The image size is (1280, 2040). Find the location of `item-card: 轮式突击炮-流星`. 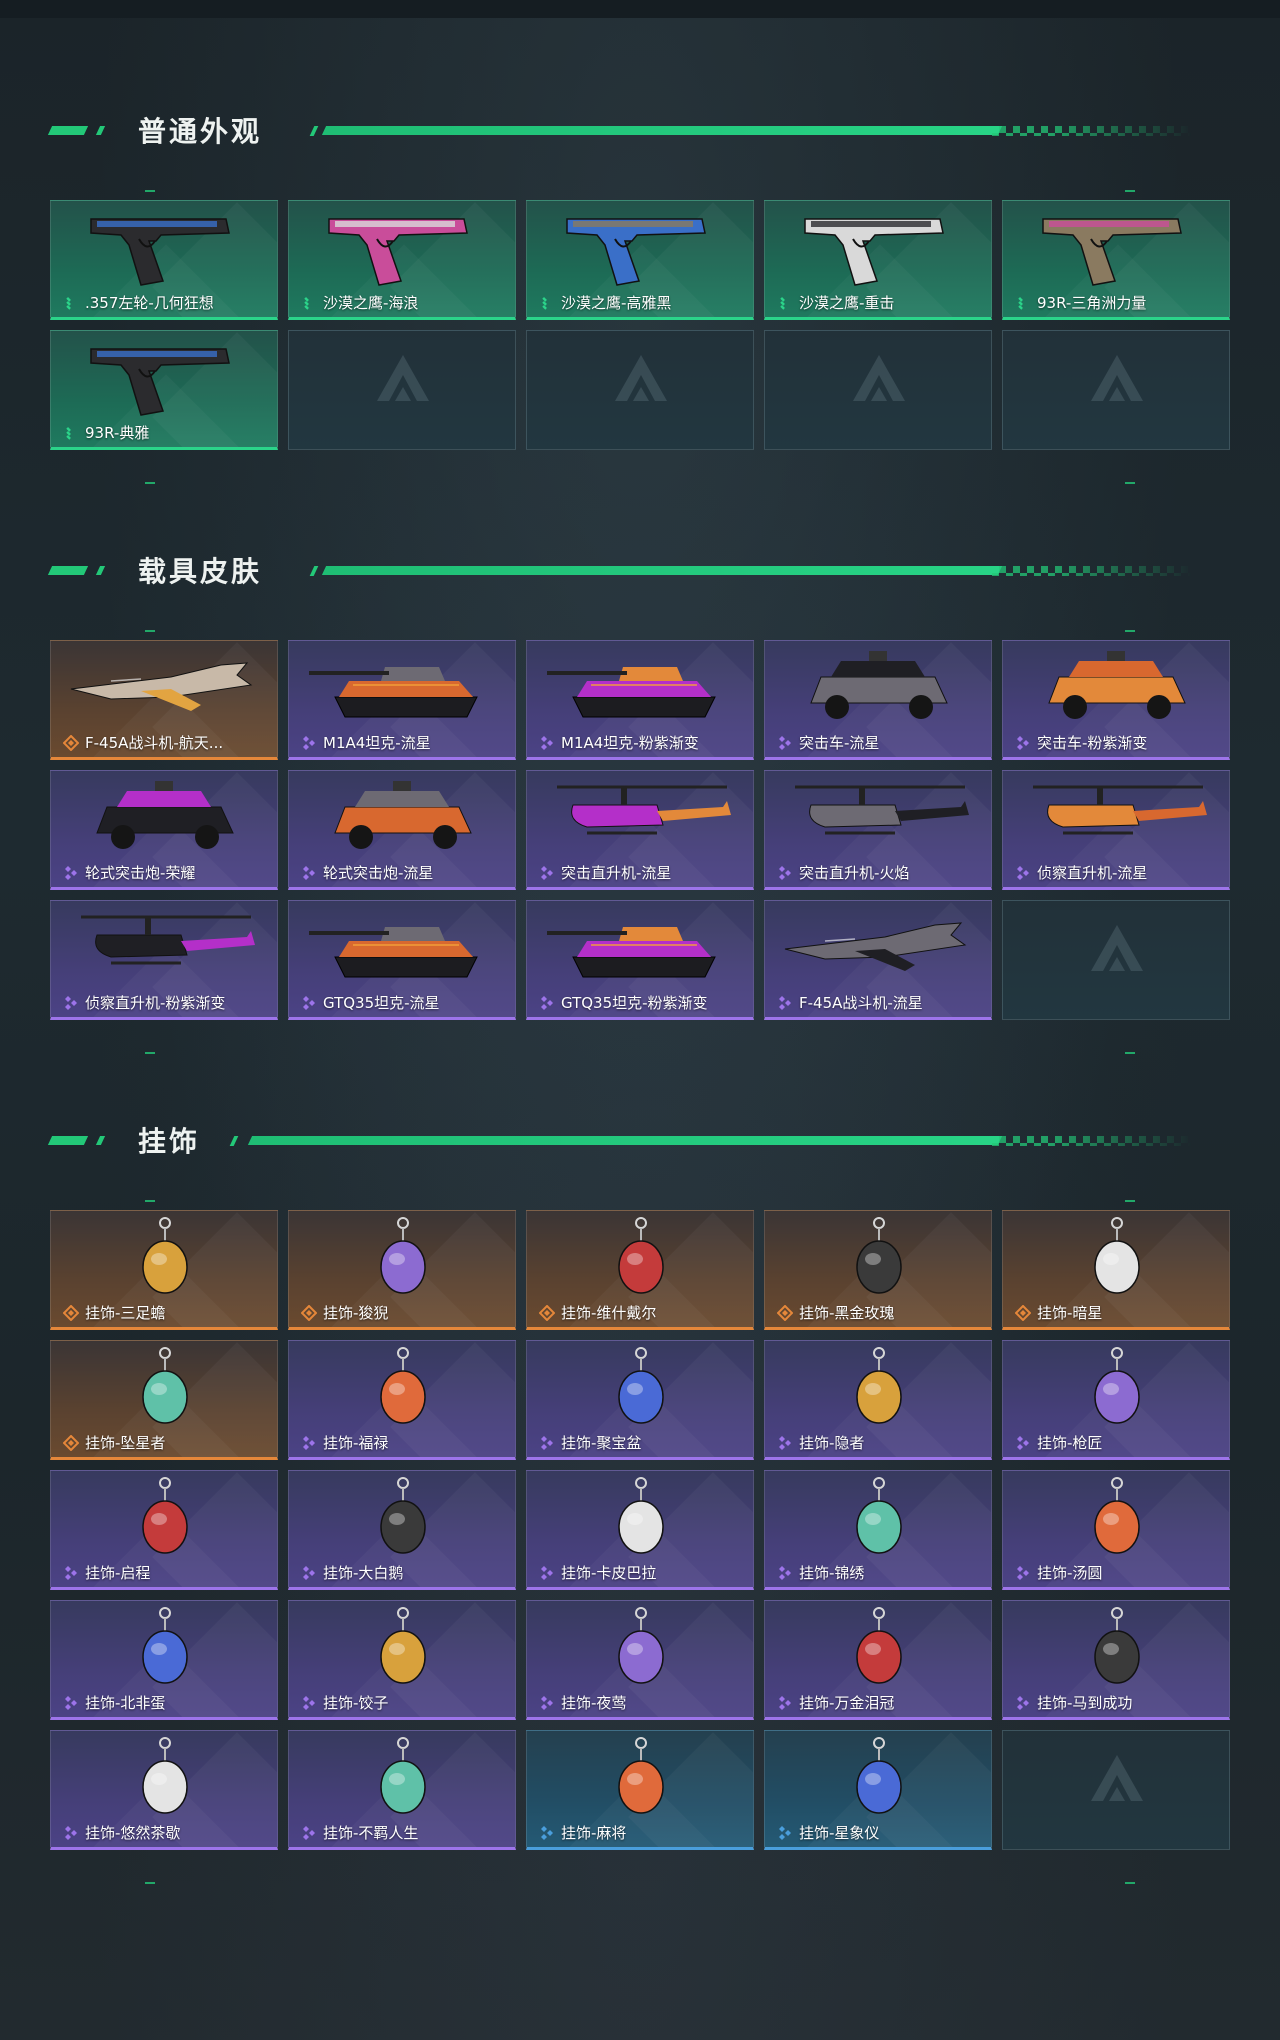

item-card: 轮式突击炮-流星 is located at coordinates (402, 830).